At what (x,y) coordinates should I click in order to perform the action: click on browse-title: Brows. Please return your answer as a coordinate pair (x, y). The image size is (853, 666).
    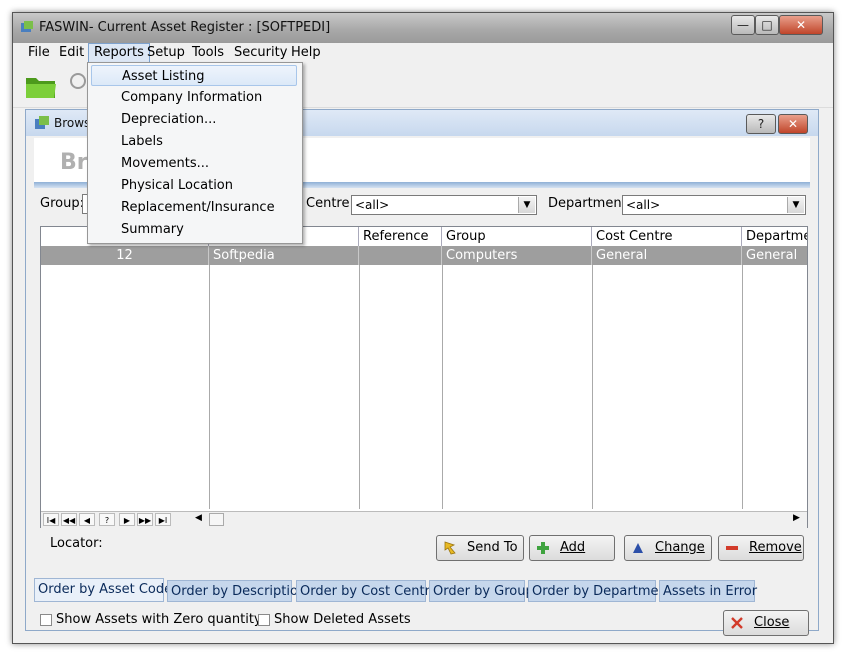
    Looking at the image, I should click on (72, 123).